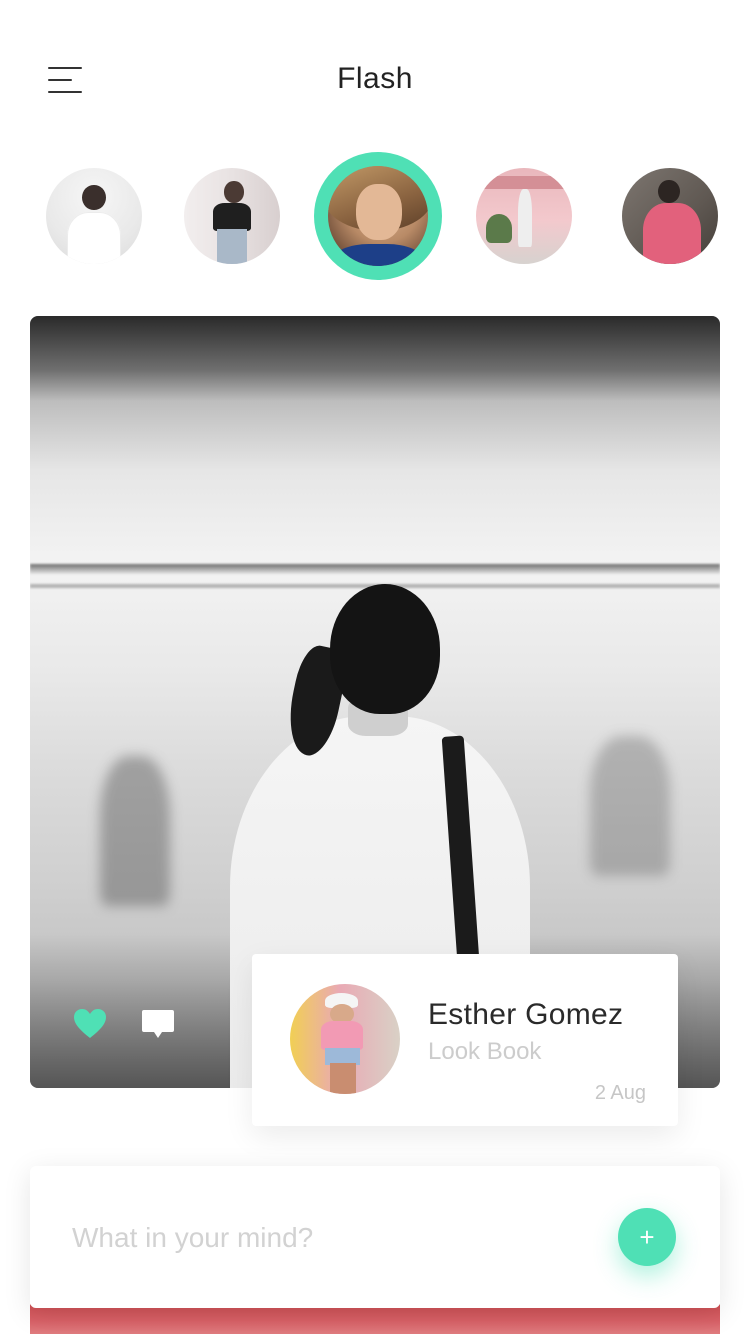  I want to click on composer: +, so click(375, 1237).